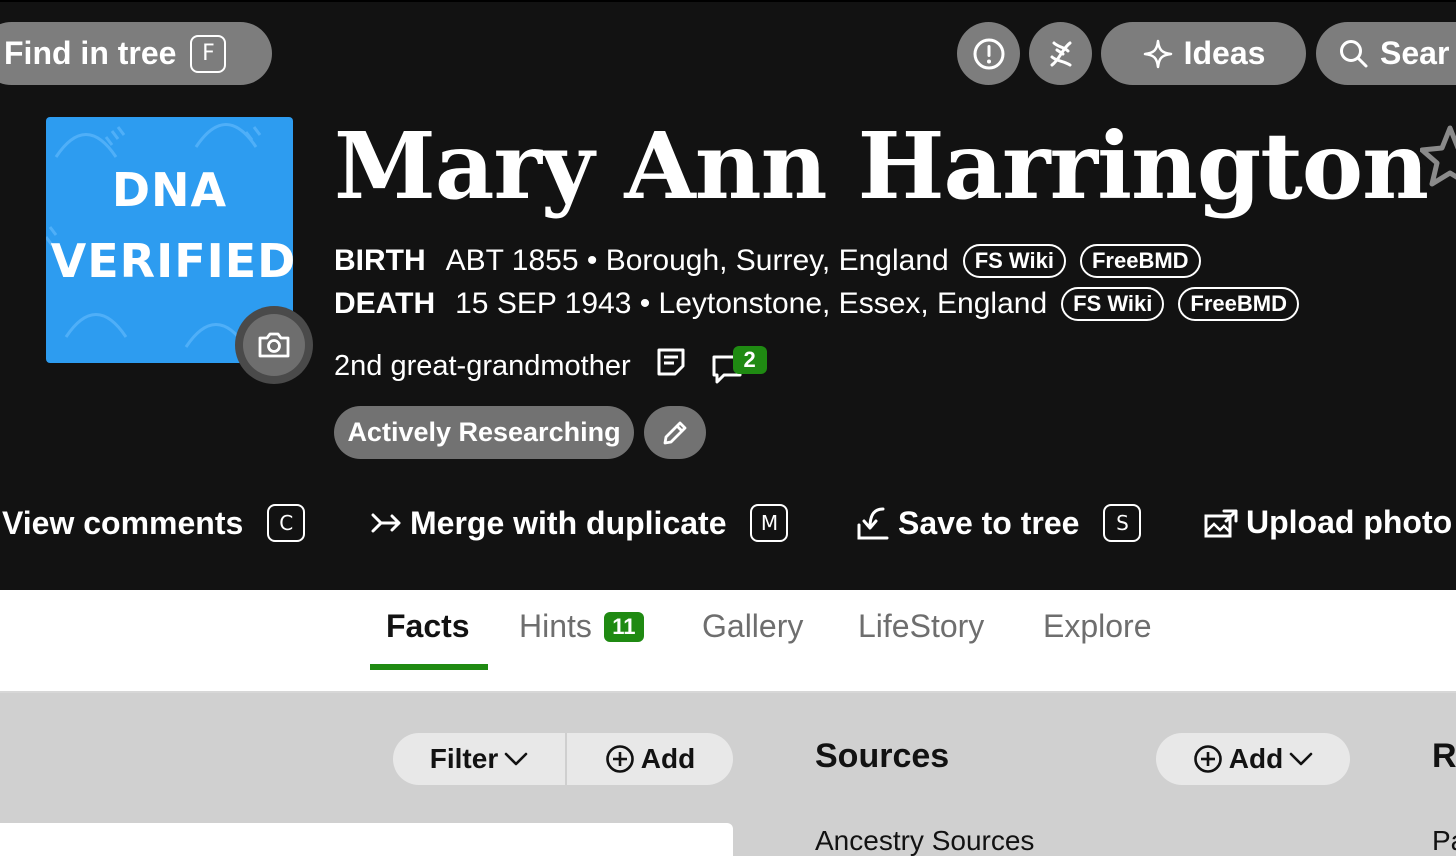 The image size is (1456, 856). What do you see at coordinates (286, 523) in the screenshot?
I see `shortcut-key-c: C` at bounding box center [286, 523].